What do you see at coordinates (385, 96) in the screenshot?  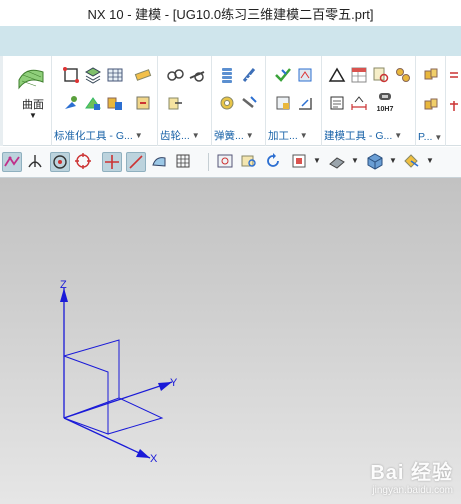 I see `tolerance-icon` at bounding box center [385, 96].